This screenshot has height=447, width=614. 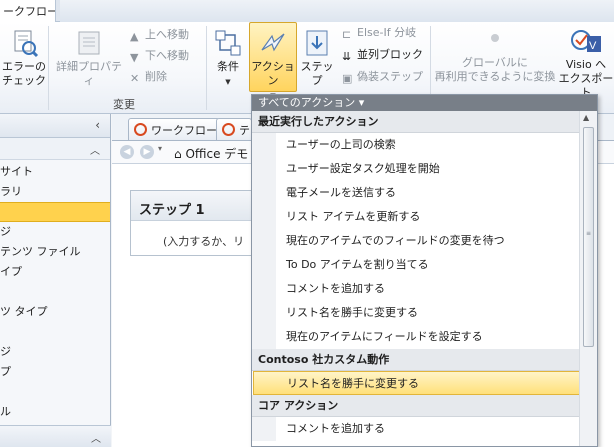 I want to click on tab-workflow-label: ワークフロー, so click(x=184, y=130).